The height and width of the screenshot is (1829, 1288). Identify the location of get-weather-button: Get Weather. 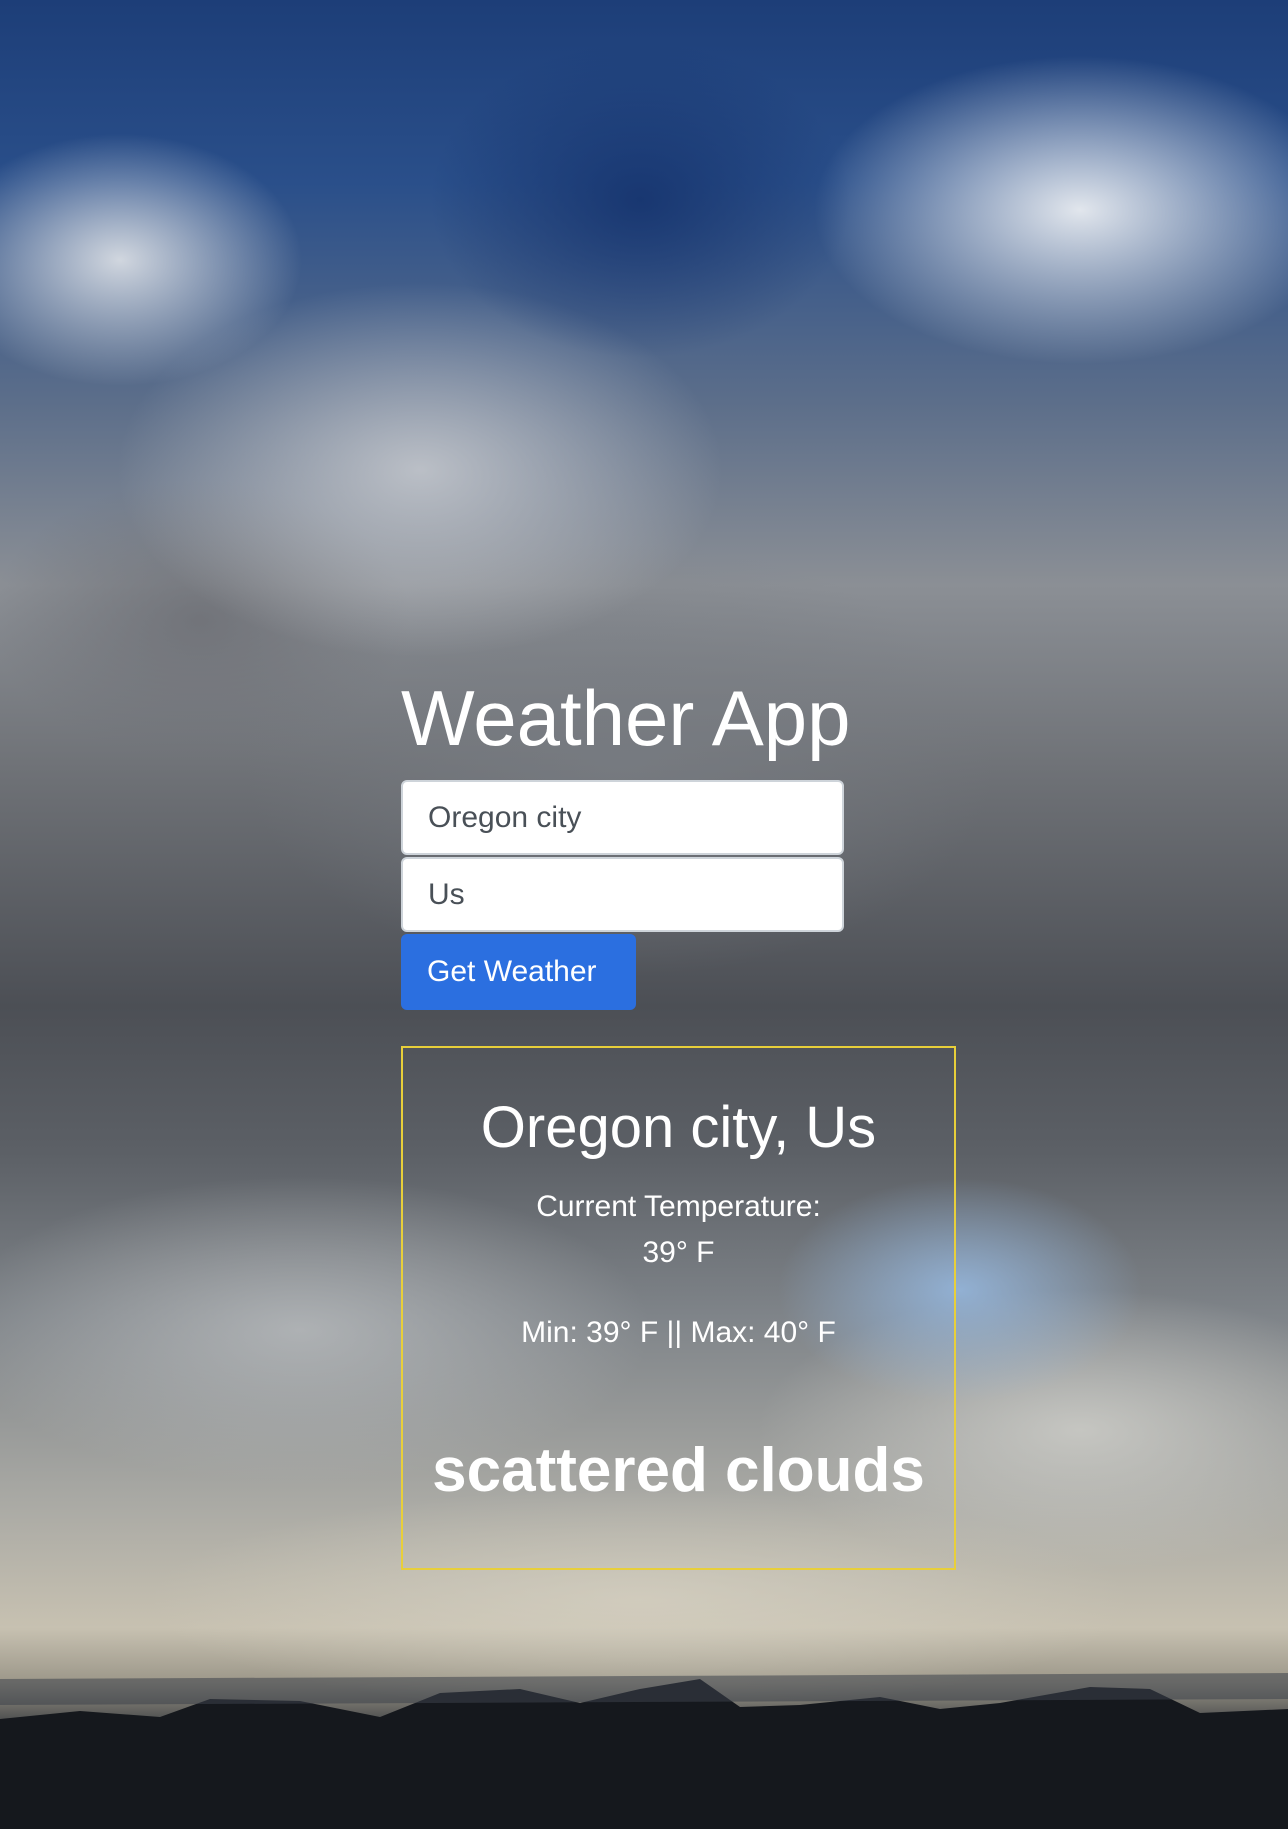
(518, 972).